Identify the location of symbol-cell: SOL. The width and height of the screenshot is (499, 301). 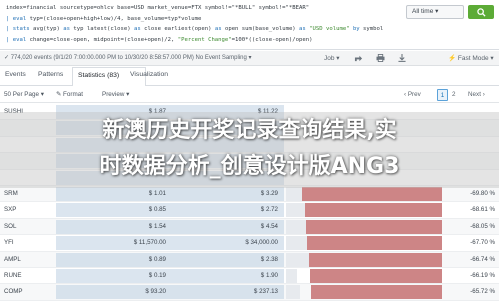
(10, 226).